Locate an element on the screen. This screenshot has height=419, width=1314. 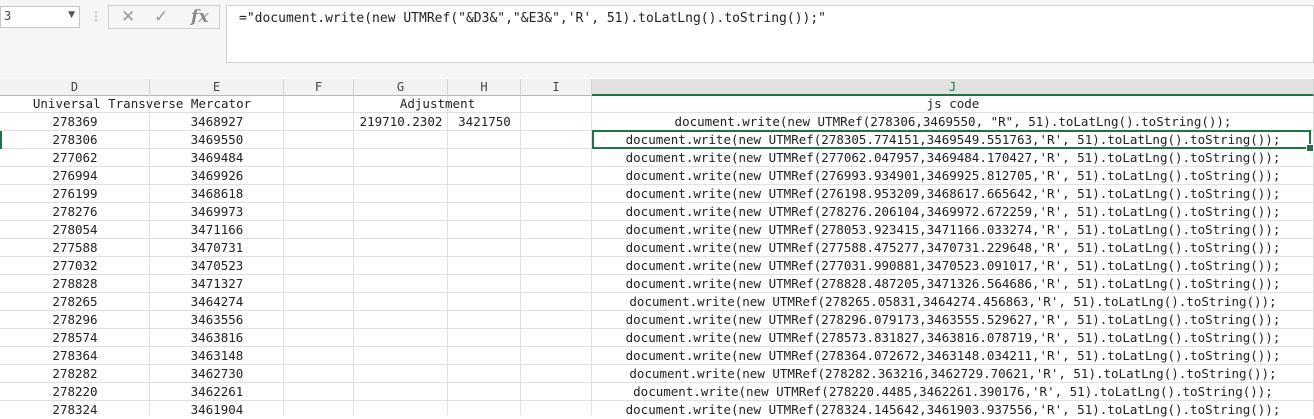
cell-d: 278265 is located at coordinates (75, 302).